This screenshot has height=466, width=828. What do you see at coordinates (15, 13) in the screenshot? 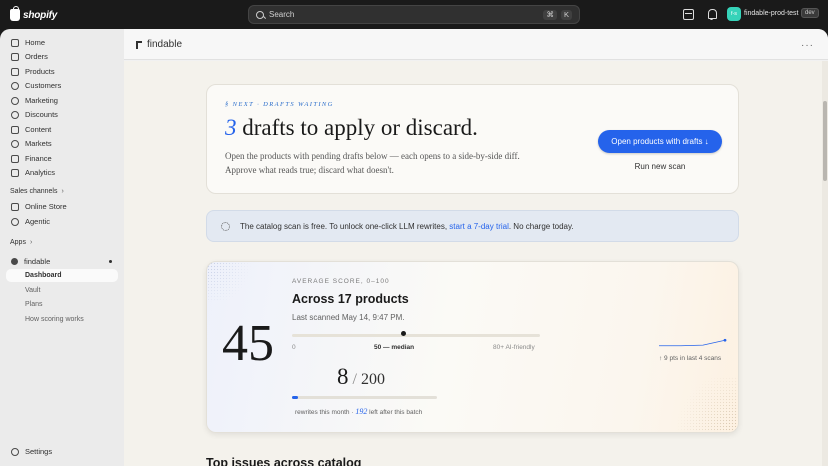
I see `shopify-bag-icon` at bounding box center [15, 13].